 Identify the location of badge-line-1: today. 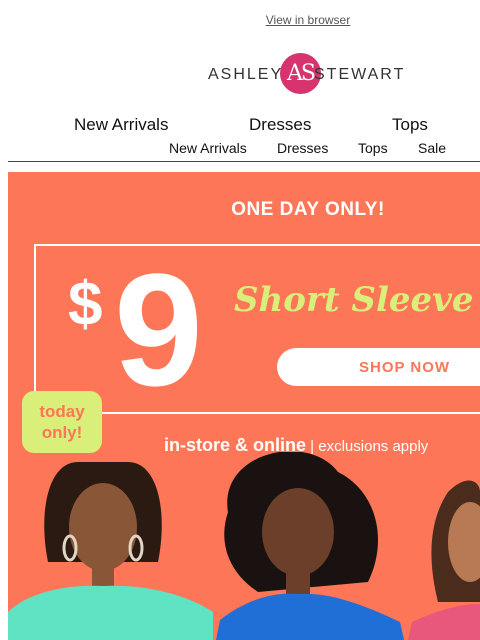
(62, 411).